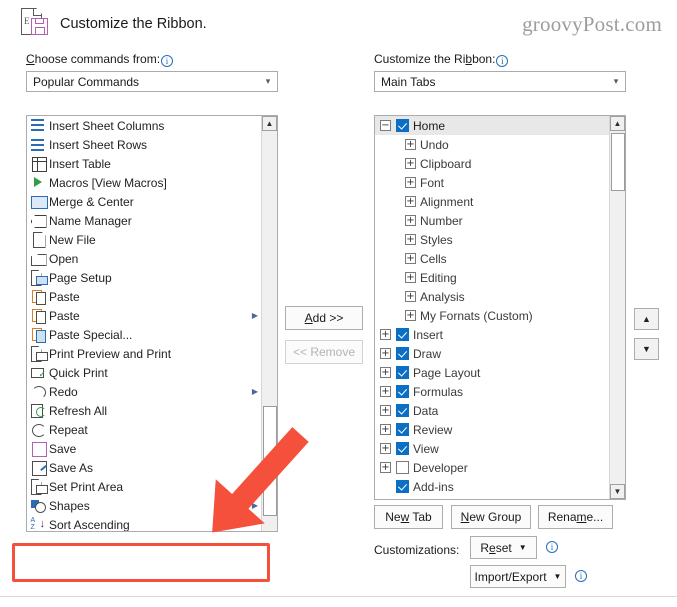 The width and height of the screenshot is (677, 607). What do you see at coordinates (492, 163) in the screenshot?
I see `ribbon-tree-item: + Clipboard` at bounding box center [492, 163].